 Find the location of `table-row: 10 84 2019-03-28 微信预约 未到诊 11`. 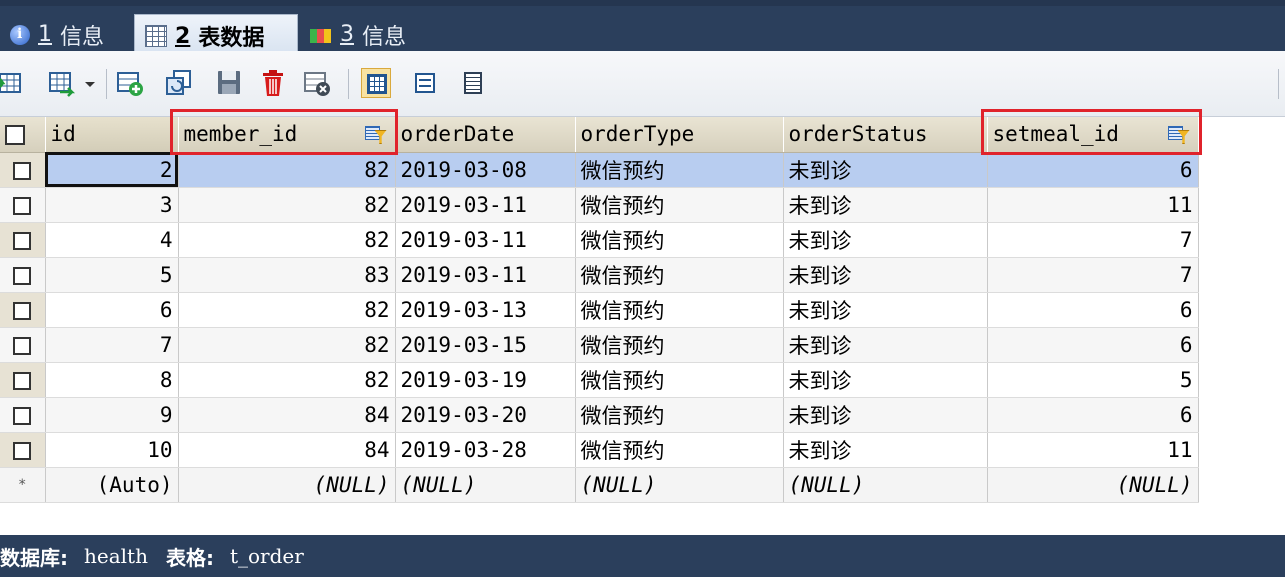

table-row: 10 84 2019-03-28 微信预约 未到诊 11 is located at coordinates (599, 450).